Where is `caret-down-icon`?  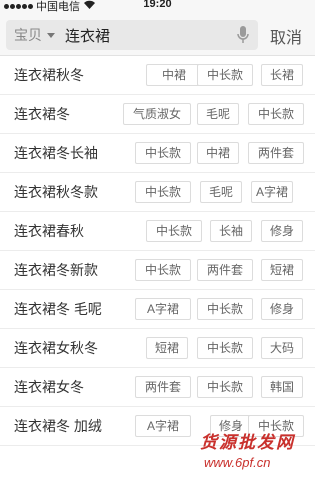 caret-down-icon is located at coordinates (51, 35).